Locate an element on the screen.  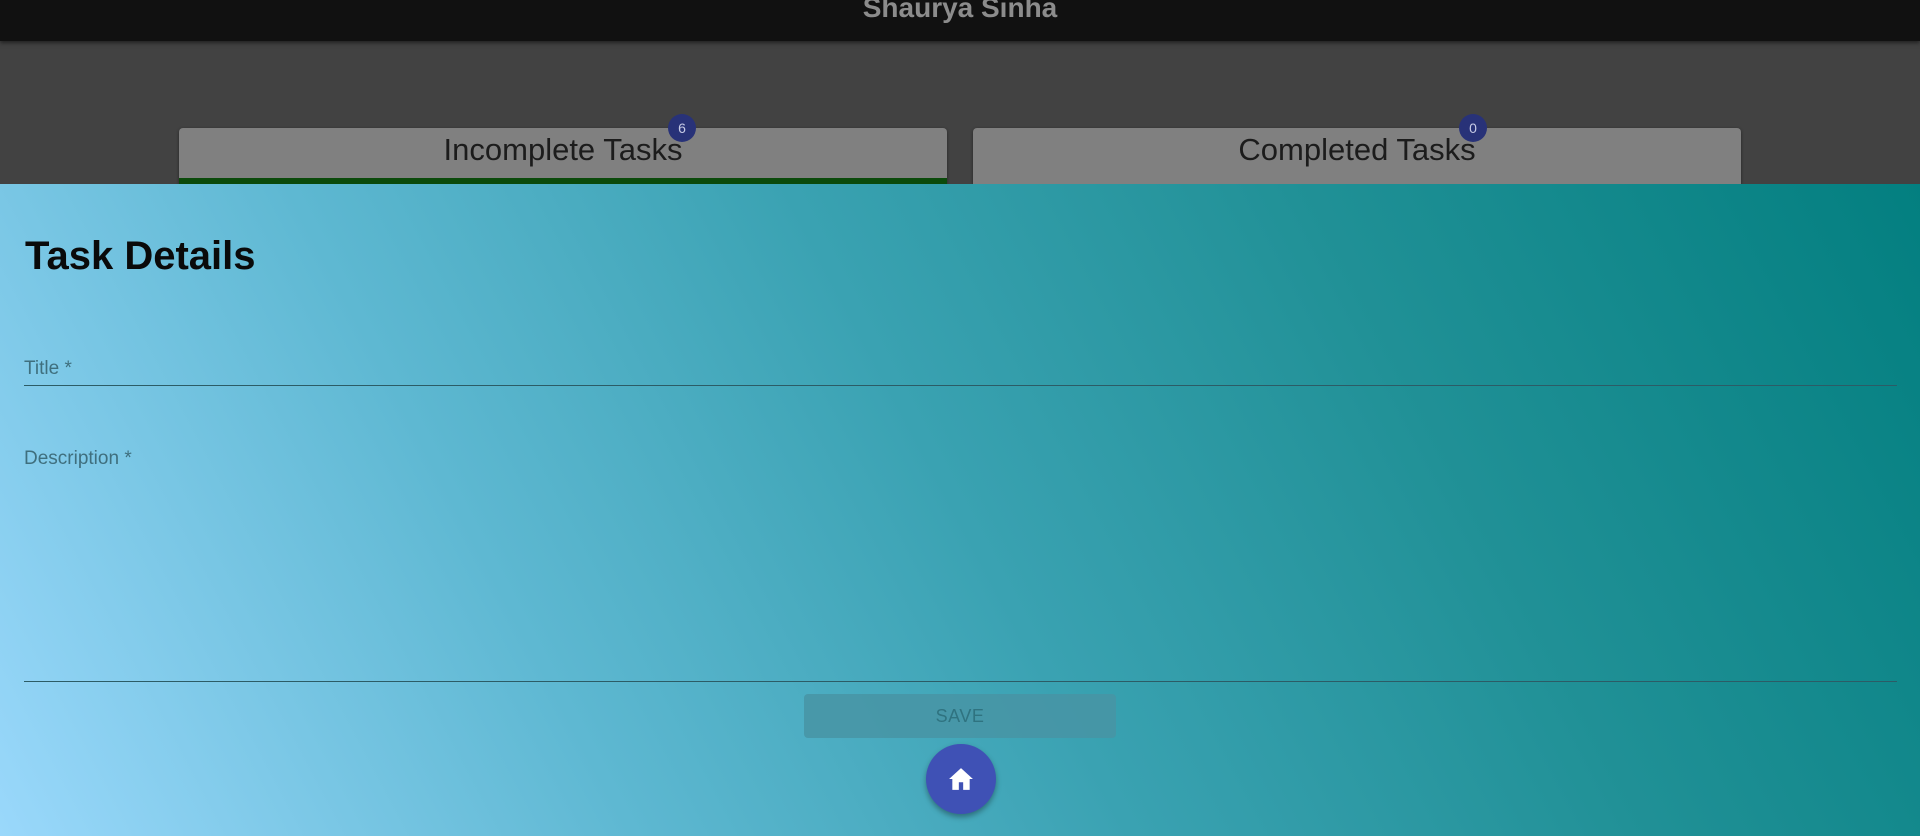
tab-completed-label: Completed Tasks is located at coordinates (1357, 149).